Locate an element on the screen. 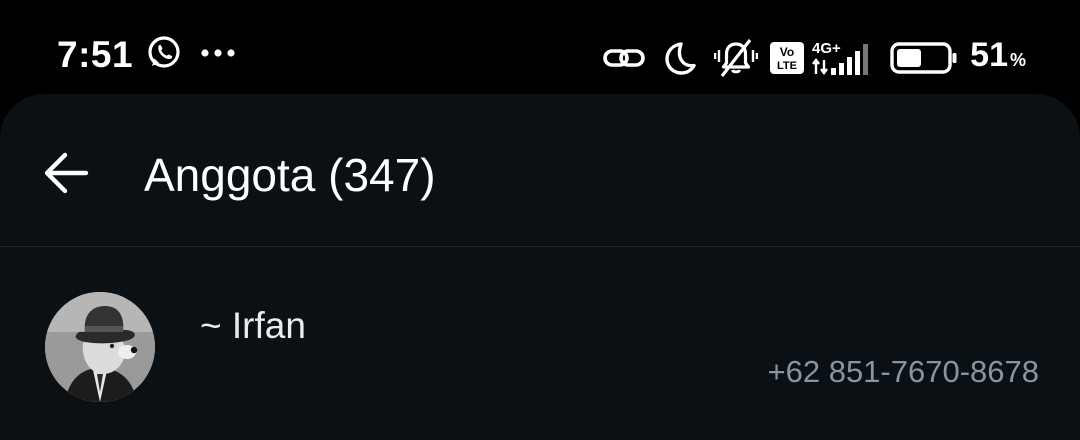 The image size is (1080, 440). status-time: 7:51 is located at coordinates (95, 54).